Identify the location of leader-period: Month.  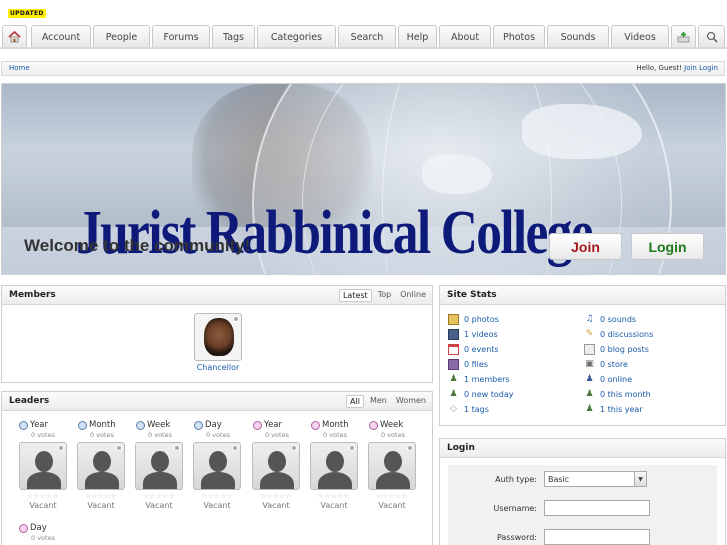
(102, 425).